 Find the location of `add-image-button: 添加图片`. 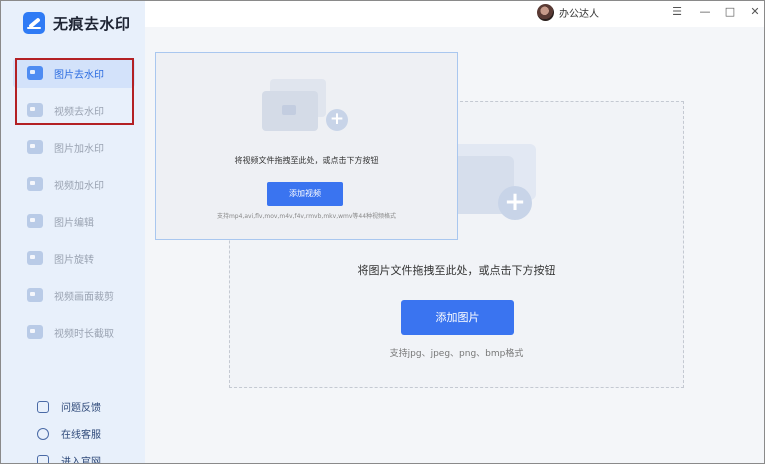

add-image-button: 添加图片 is located at coordinates (457, 317).